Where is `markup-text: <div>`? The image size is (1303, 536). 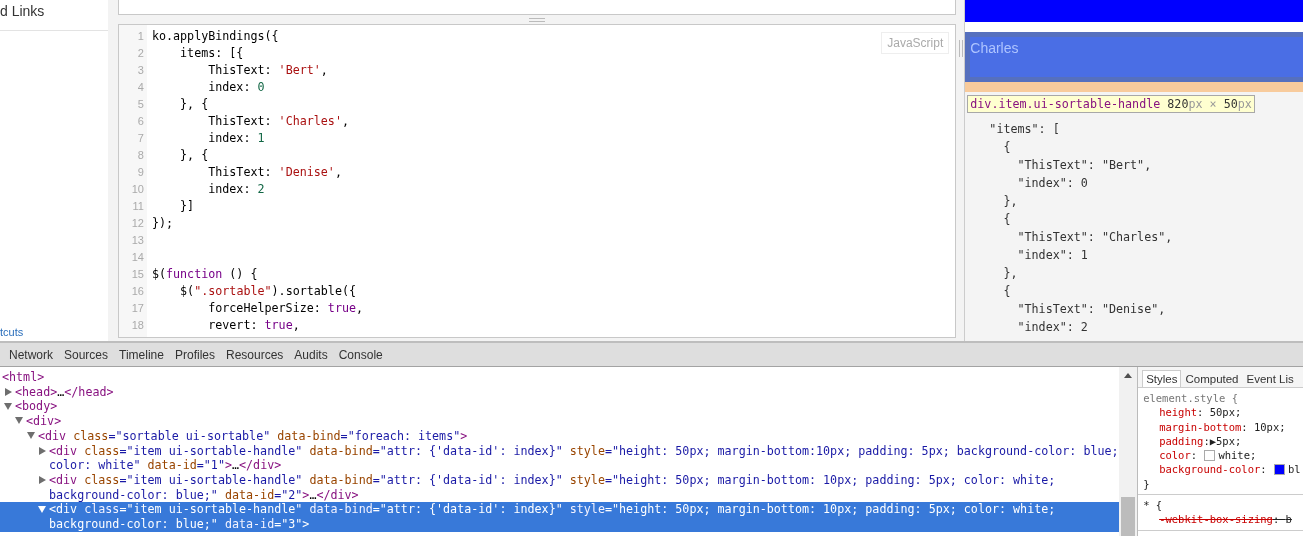
markup-text: <div> is located at coordinates (44, 421).